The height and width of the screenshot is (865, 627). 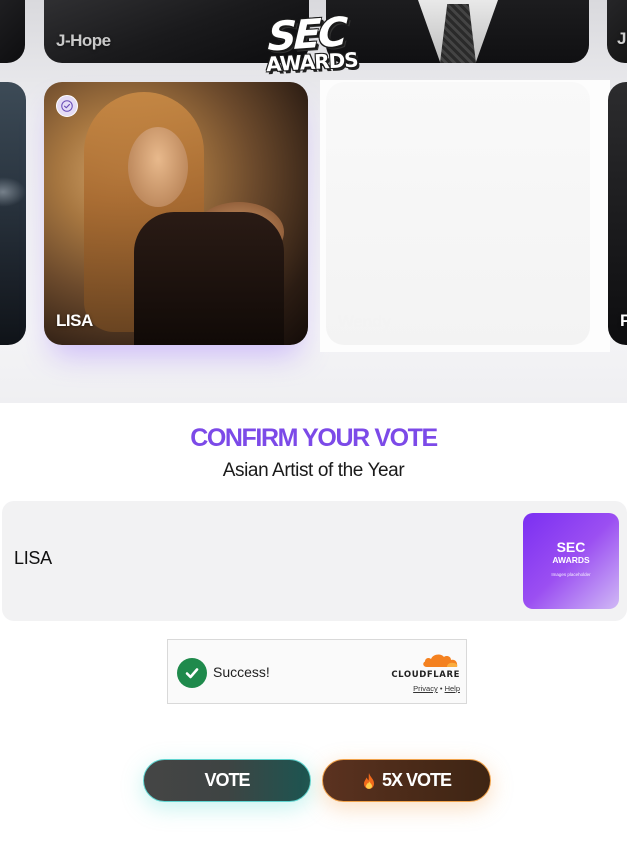 I want to click on fire-icon, so click(x=368, y=780).